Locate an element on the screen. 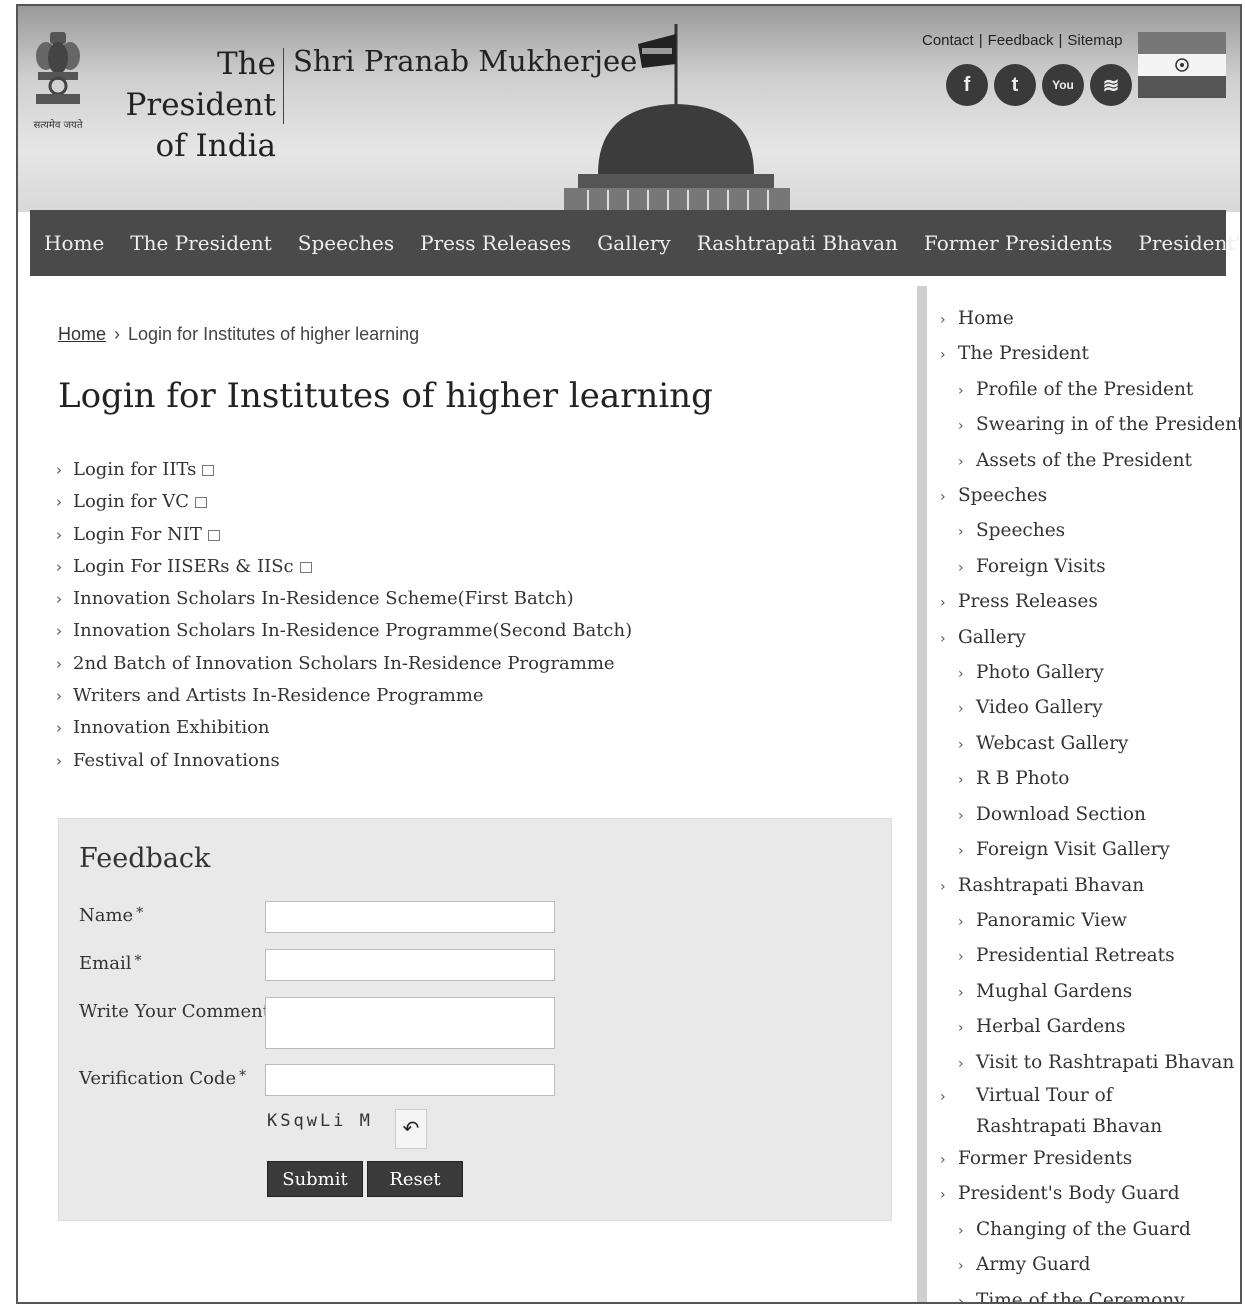 Image resolution: width=1245 pixels, height=1305 pixels. sidebar-item: › Video Gallery is located at coordinates (1085, 708).